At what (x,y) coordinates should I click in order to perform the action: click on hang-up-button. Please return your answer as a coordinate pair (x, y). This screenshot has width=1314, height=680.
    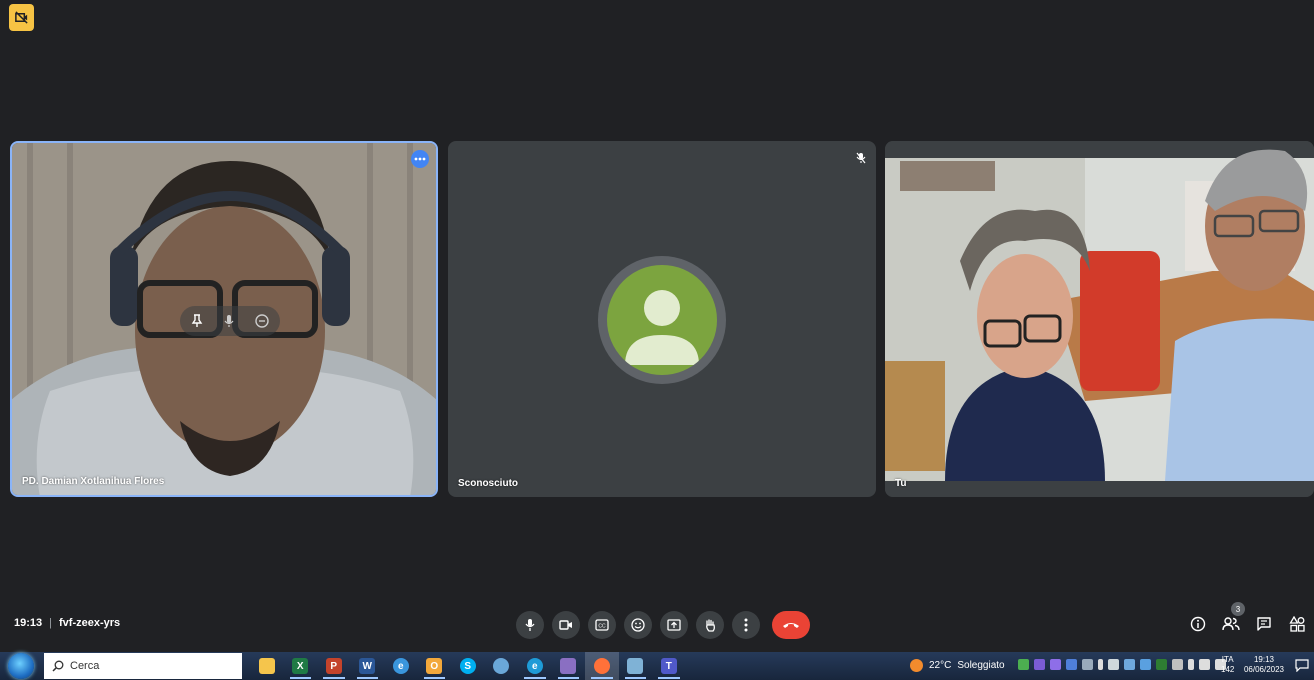
    Looking at the image, I should click on (791, 624).